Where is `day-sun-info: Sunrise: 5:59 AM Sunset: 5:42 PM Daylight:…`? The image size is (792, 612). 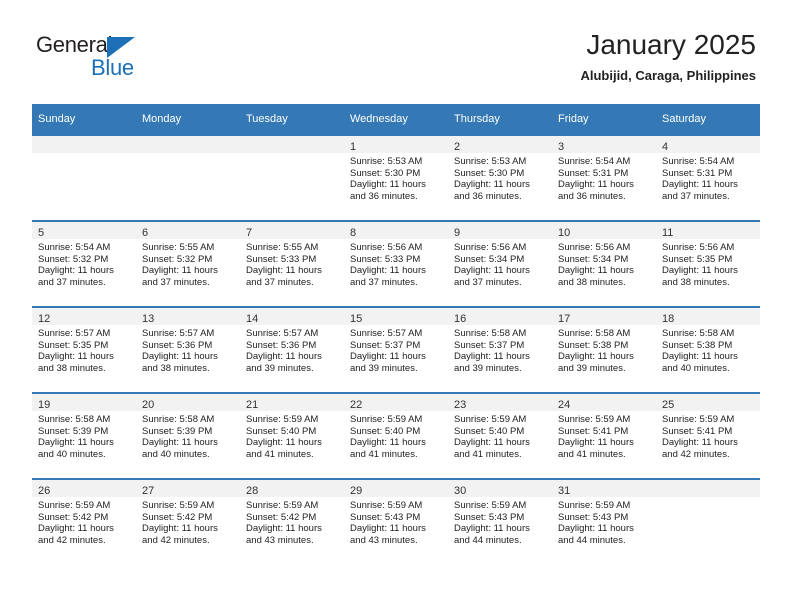
day-sun-info: Sunrise: 5:59 AM Sunset: 5:42 PM Daylight:… is located at coordinates (292, 521).